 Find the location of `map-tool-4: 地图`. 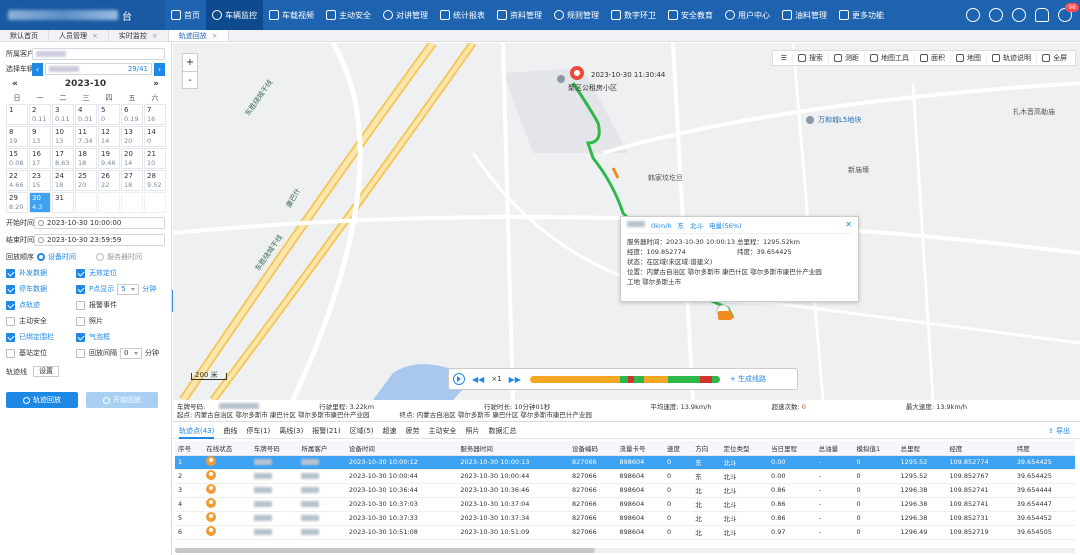

map-tool-4: 地图 is located at coordinates (969, 58).